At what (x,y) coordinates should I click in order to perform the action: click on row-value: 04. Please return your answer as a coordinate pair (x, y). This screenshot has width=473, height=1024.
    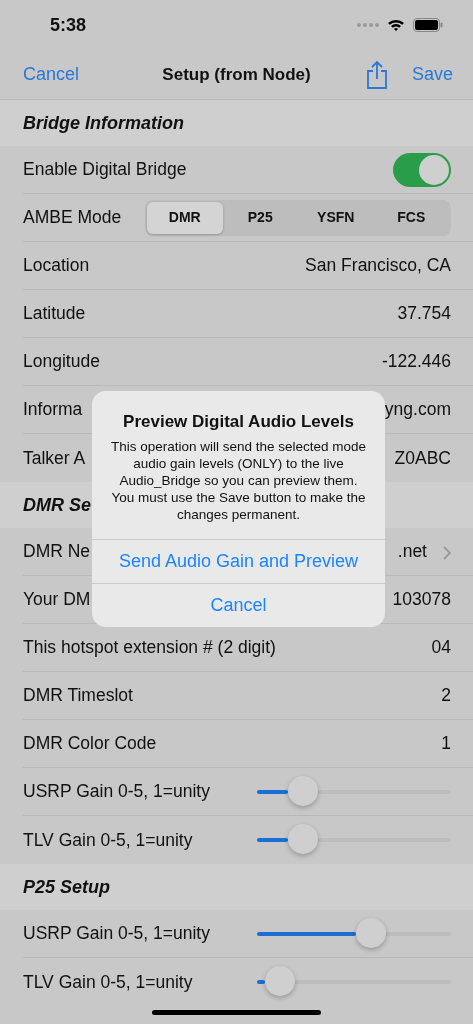
    Looking at the image, I should click on (441, 648).